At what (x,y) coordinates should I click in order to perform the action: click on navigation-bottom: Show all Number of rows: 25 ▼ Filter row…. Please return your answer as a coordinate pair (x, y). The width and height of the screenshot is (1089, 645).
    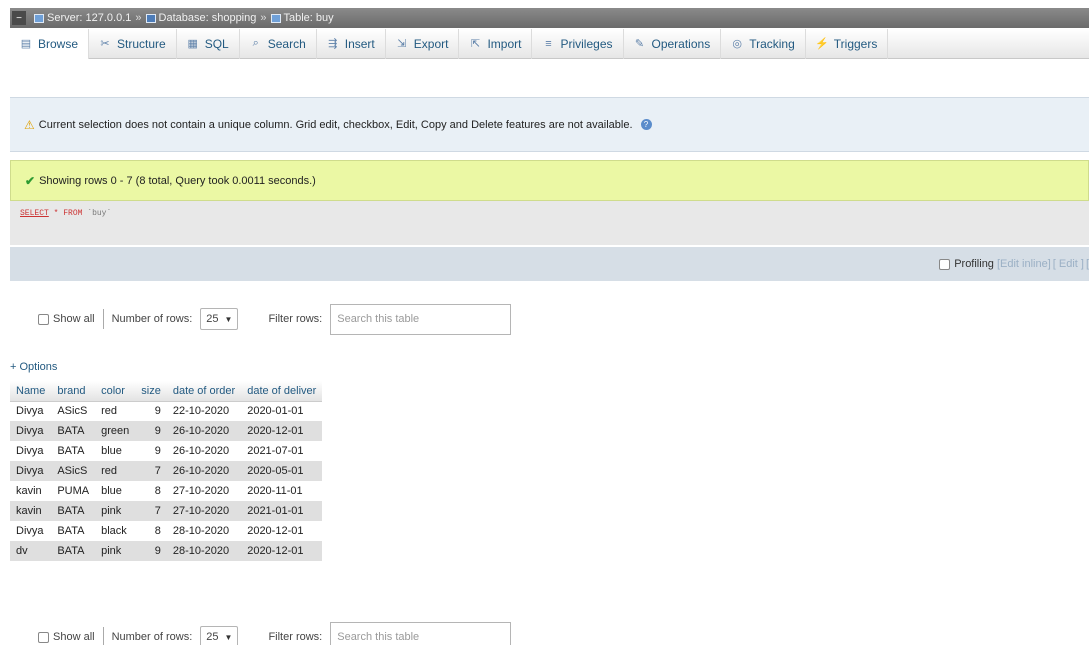
    Looking at the image, I should click on (275, 632).